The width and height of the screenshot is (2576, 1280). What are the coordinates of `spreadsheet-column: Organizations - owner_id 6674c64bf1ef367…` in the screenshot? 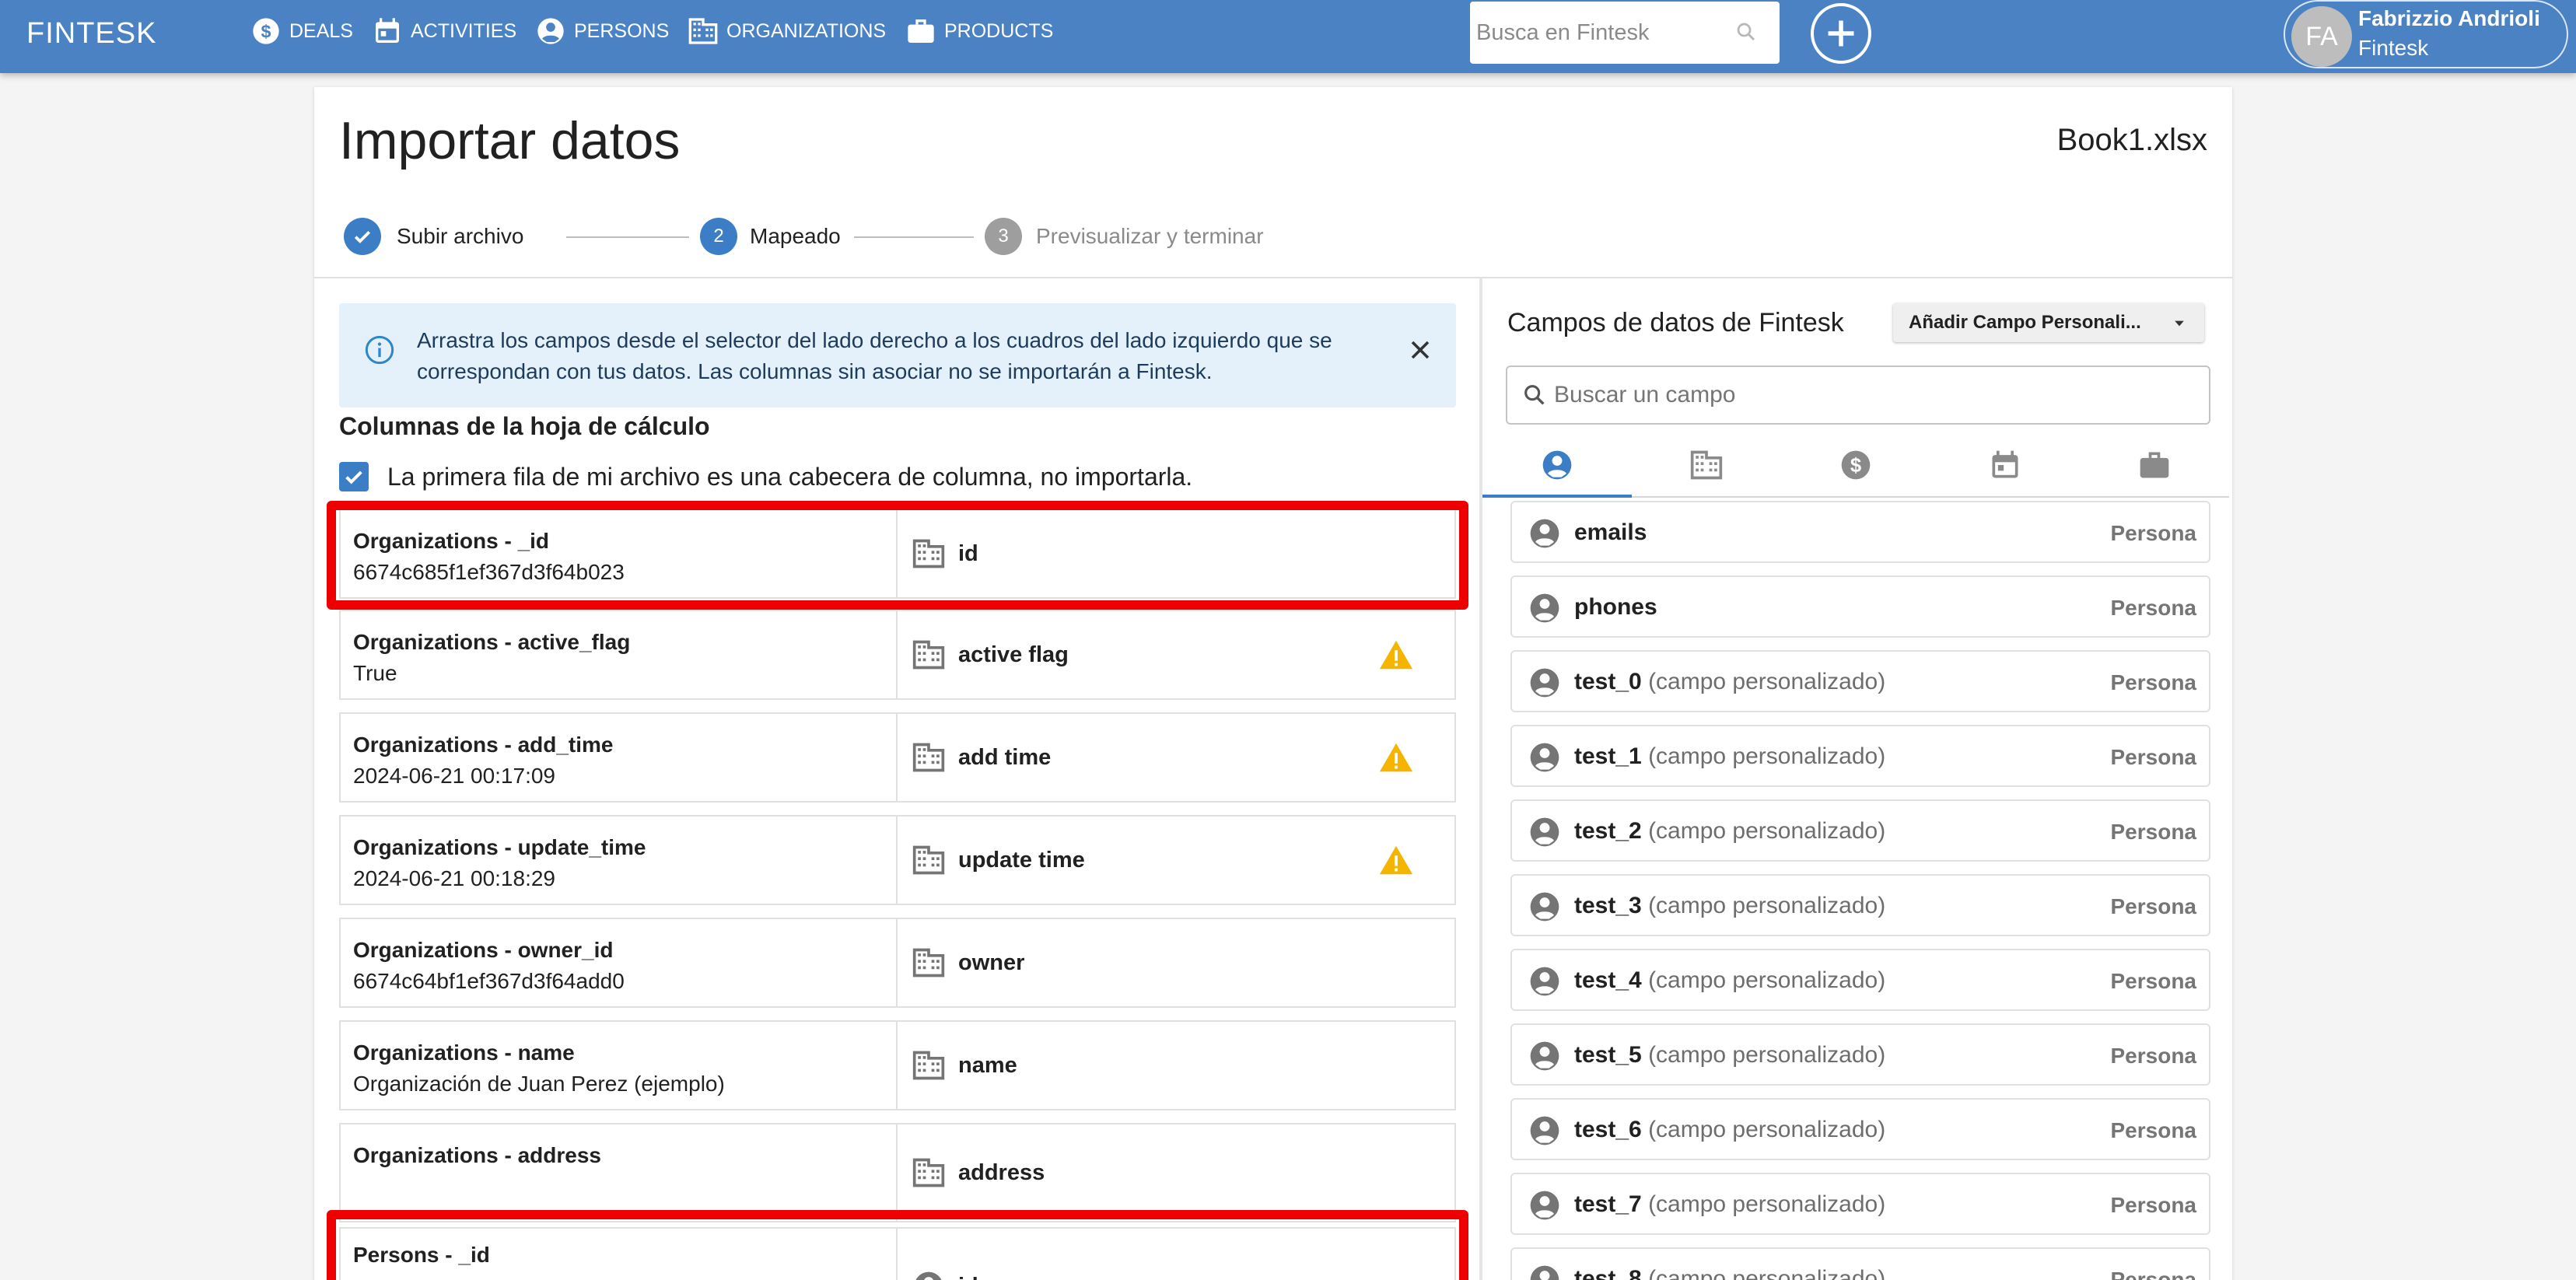 It's located at (620, 962).